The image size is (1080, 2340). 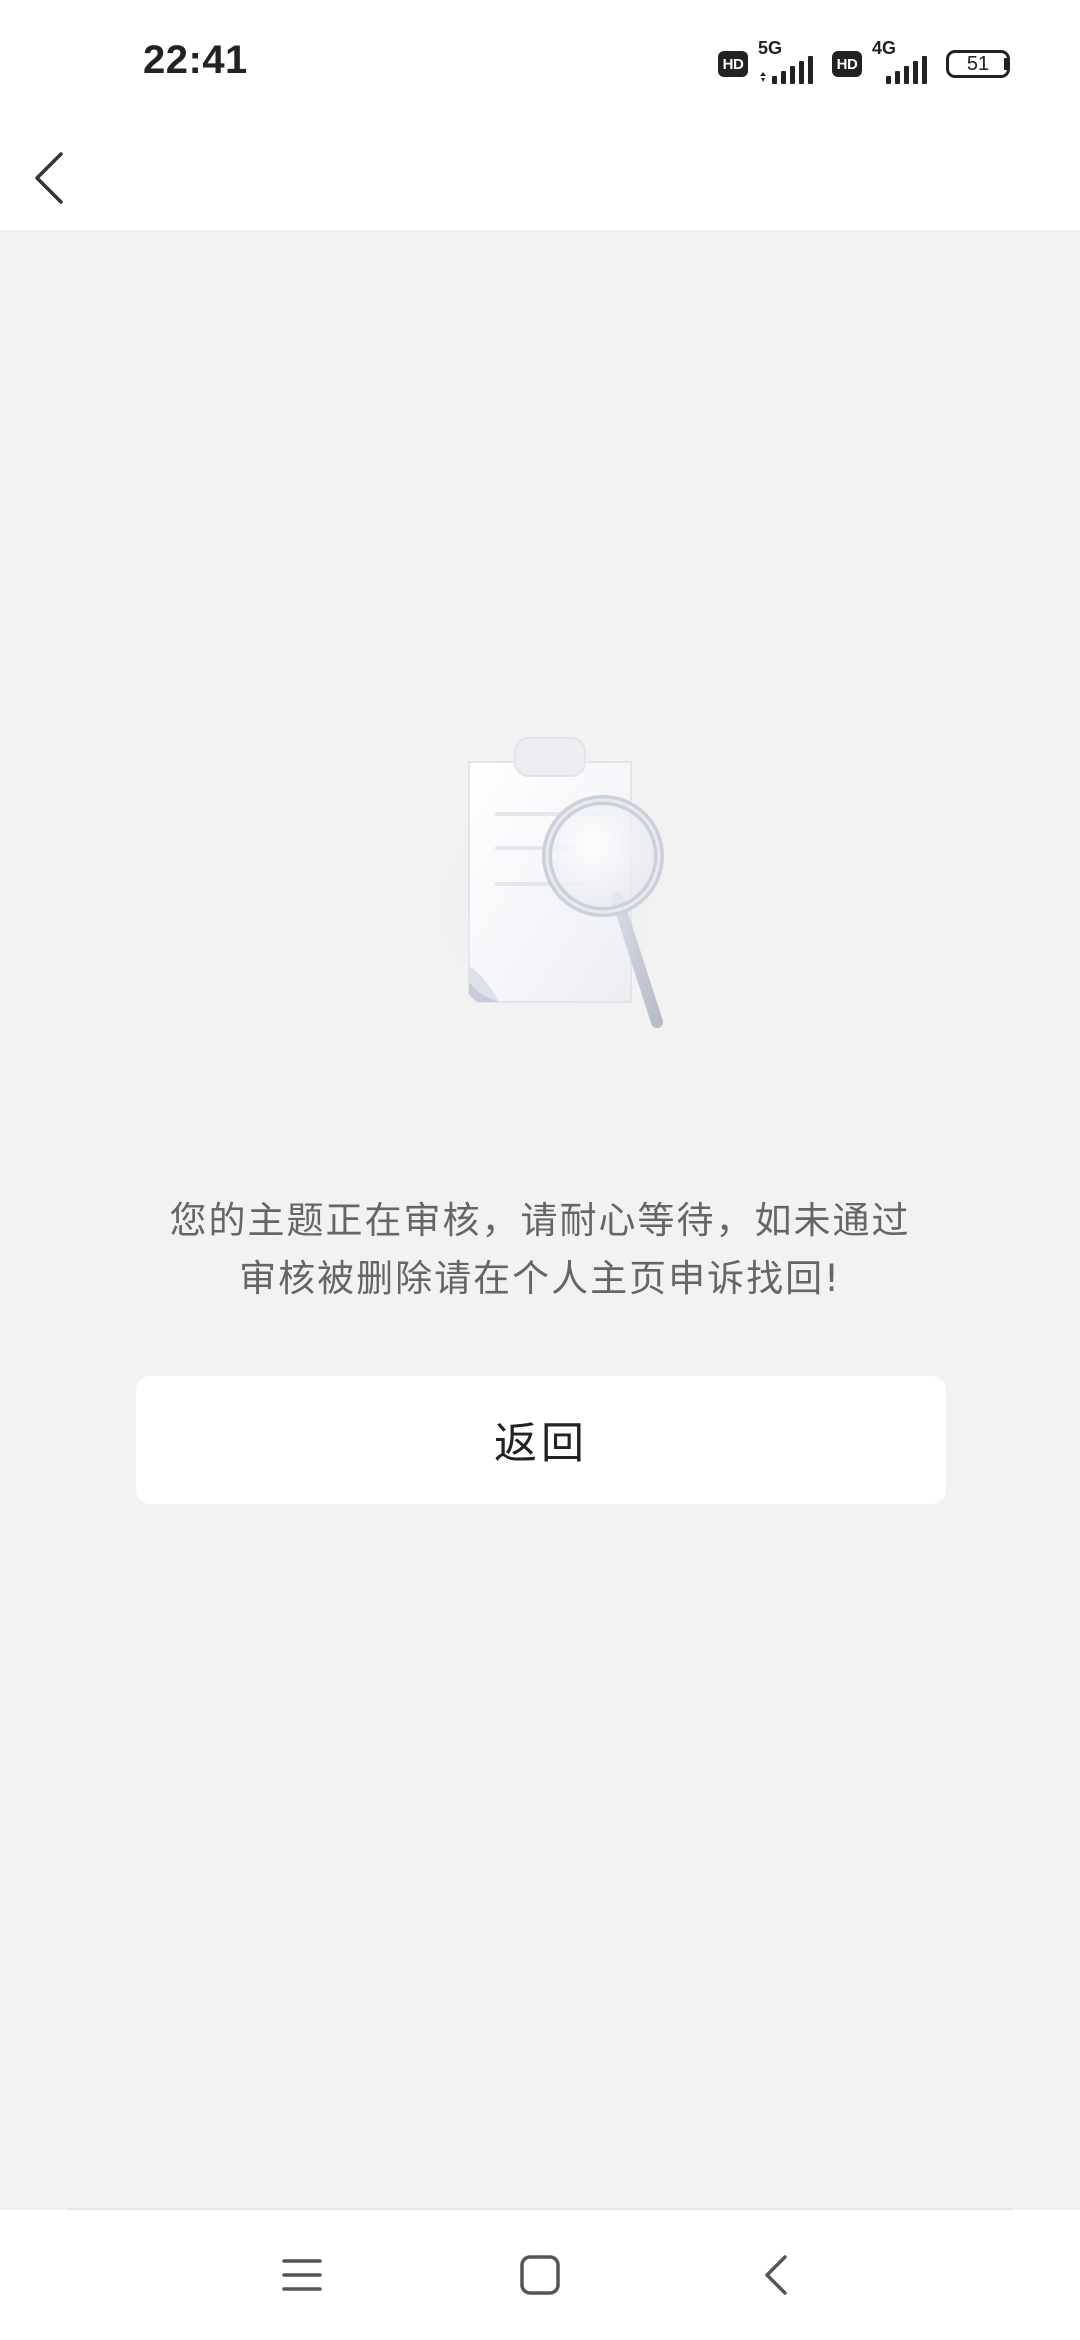 I want to click on battery-icon: 51, so click(x=978, y=64).